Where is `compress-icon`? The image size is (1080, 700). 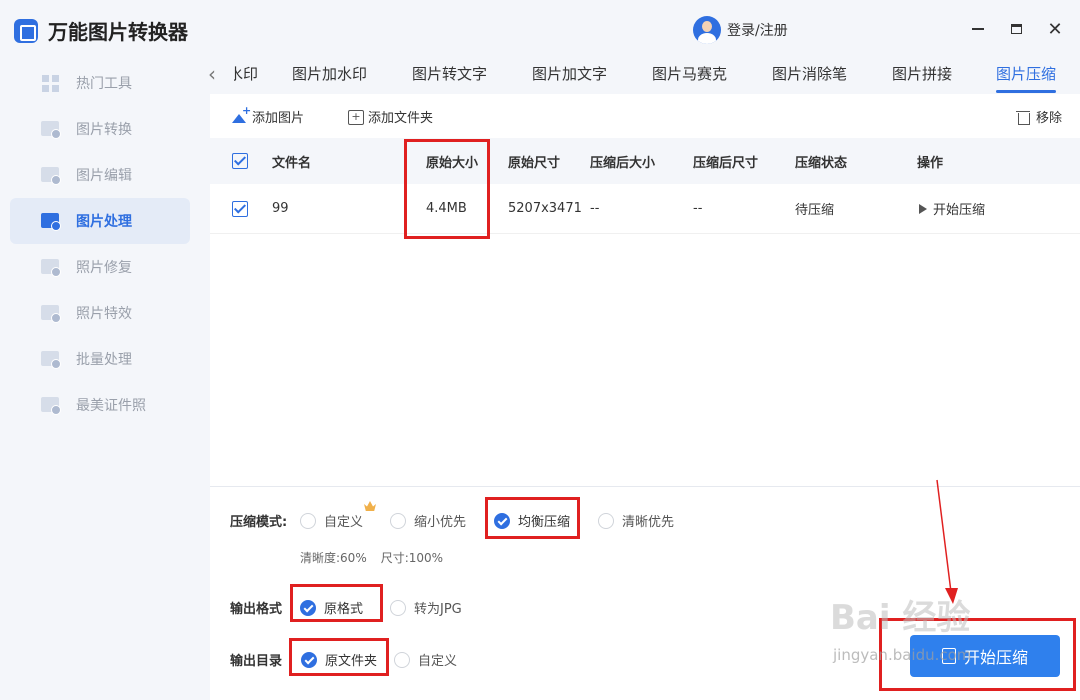
compress-icon is located at coordinates (948, 656).